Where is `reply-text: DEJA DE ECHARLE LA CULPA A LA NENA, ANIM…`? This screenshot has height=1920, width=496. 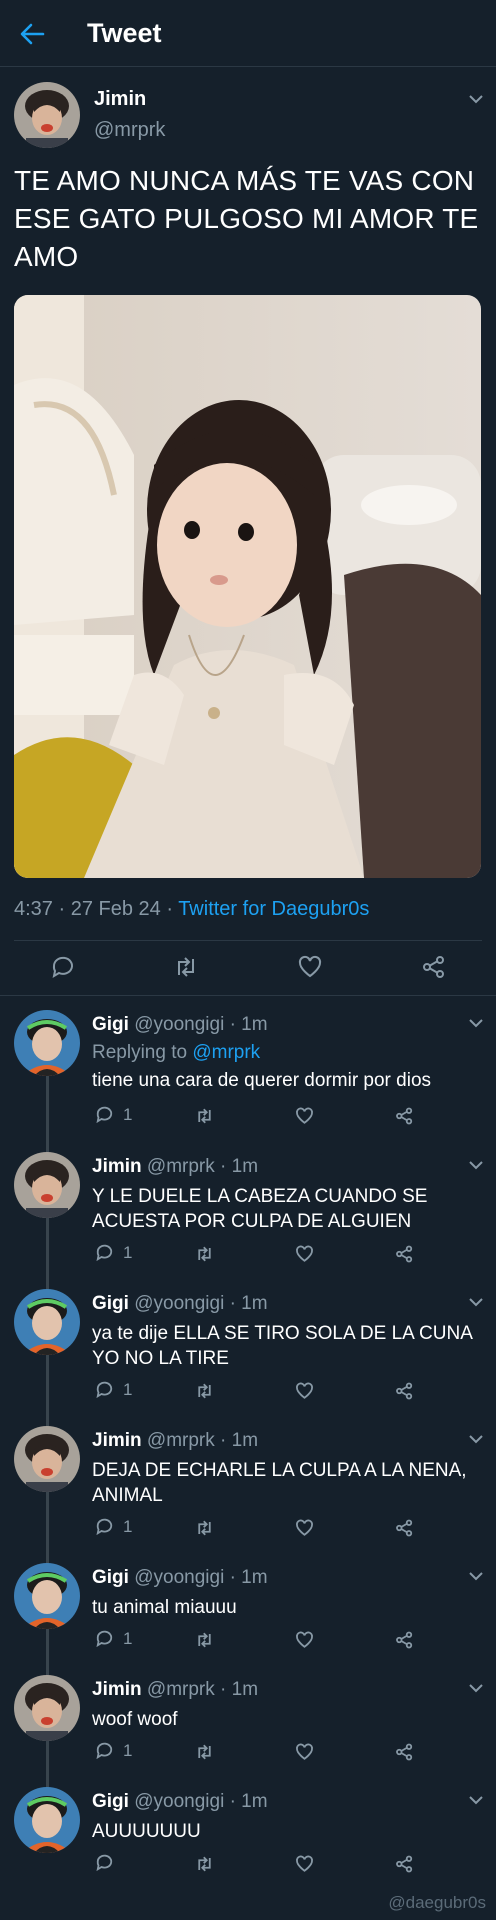 reply-text: DEJA DE ECHARLE LA CULPA A LA NENA, ANIM… is located at coordinates (279, 1483).